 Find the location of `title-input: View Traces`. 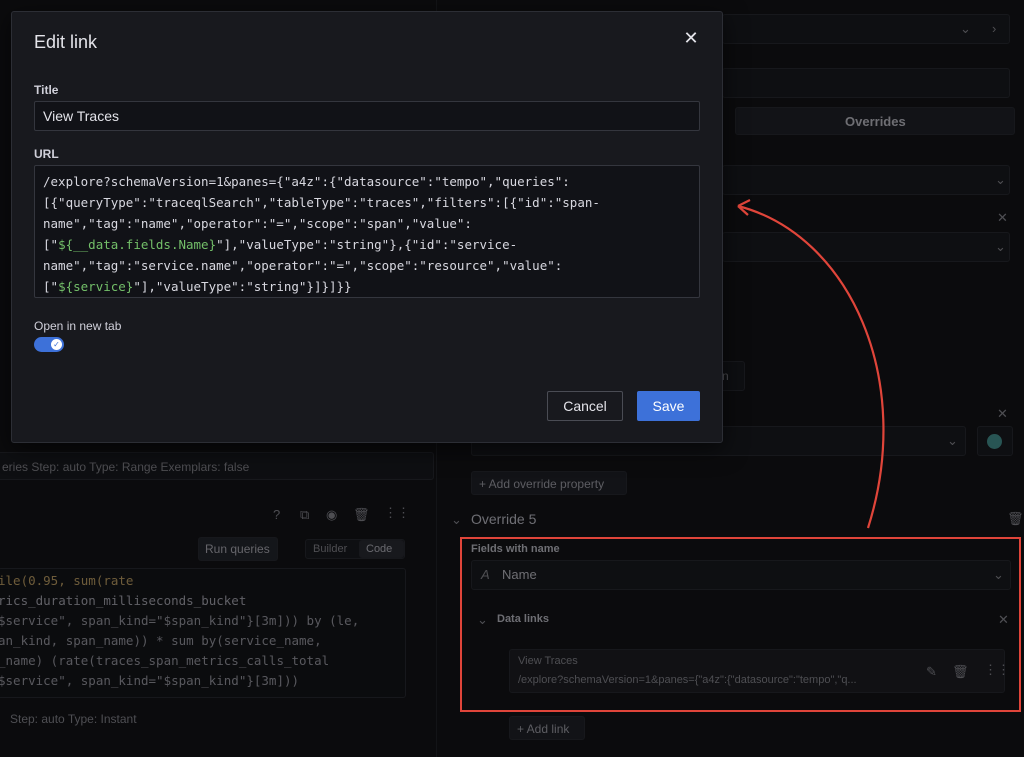

title-input: View Traces is located at coordinates (367, 116).